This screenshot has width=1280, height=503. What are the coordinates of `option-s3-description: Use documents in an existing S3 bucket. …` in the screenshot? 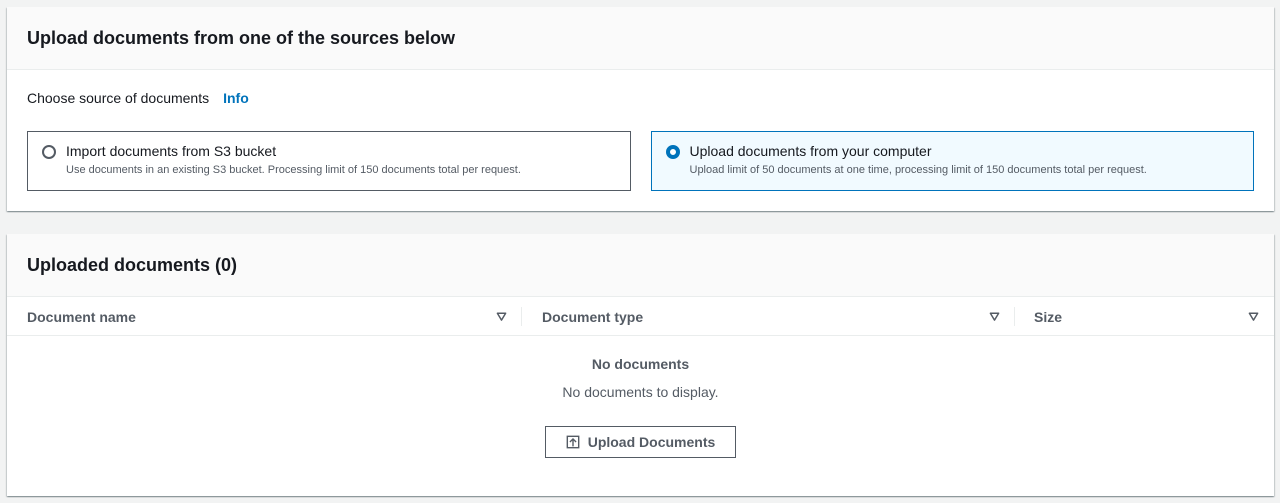 It's located at (293, 170).